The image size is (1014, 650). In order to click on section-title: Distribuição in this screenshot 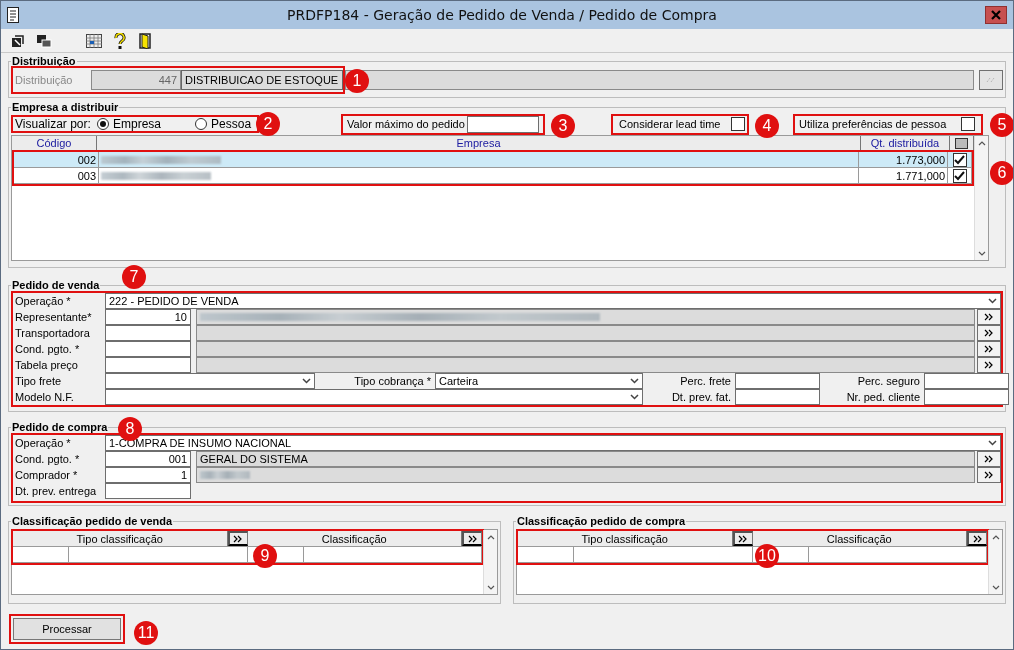, I will do `click(44, 61)`.